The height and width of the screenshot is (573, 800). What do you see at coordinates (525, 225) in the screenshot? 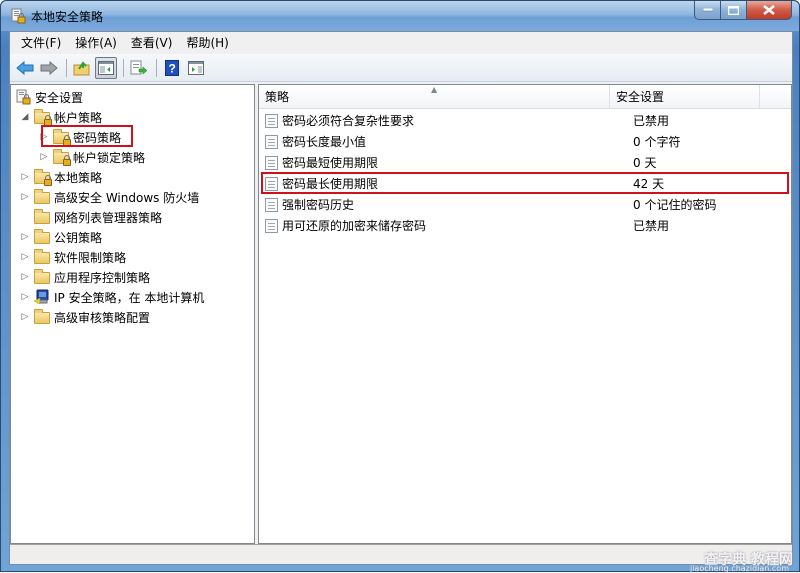
I see `list-row: 用可还原的加密来储存密码 已禁用` at bounding box center [525, 225].